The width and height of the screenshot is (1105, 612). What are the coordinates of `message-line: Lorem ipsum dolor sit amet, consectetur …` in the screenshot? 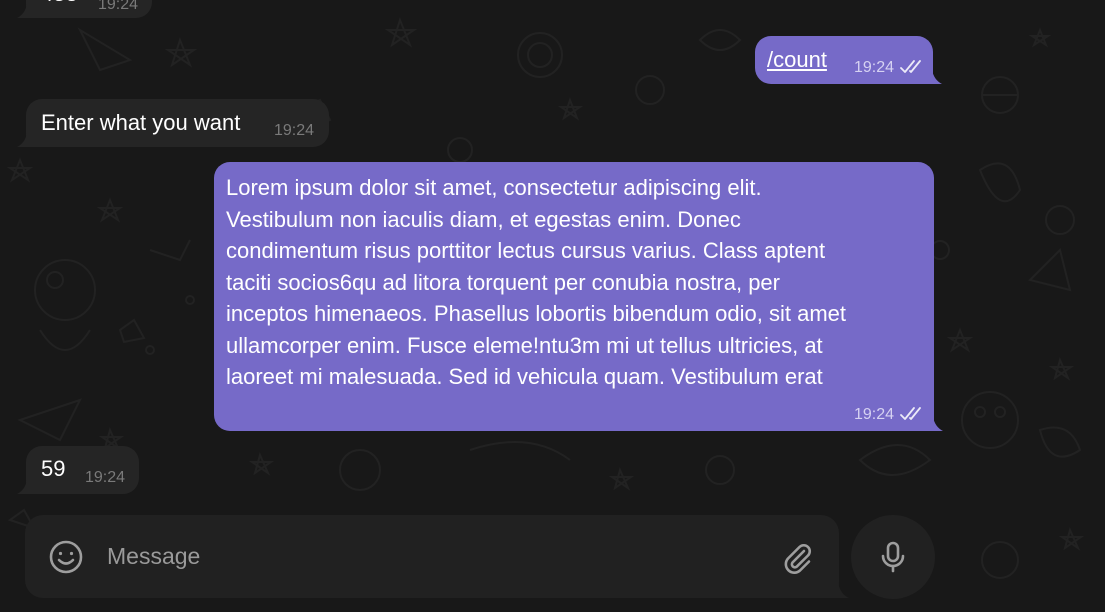 It's located at (494, 187).